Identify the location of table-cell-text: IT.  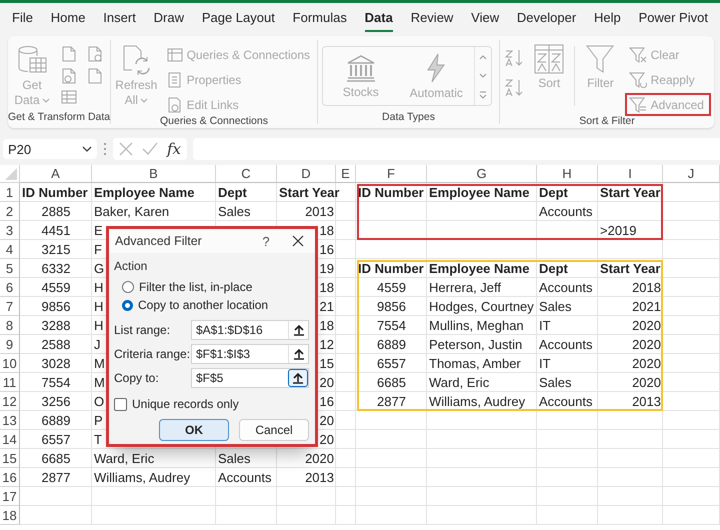
(545, 326).